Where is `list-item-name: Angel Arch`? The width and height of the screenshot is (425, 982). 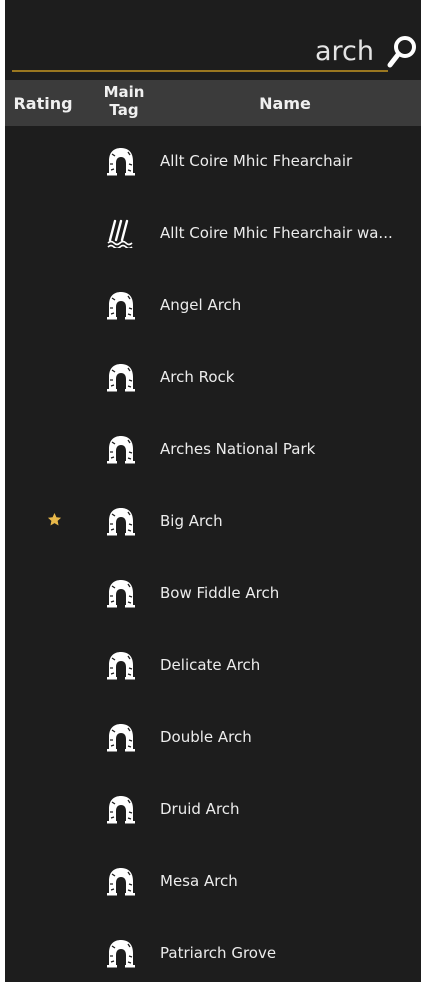
list-item-name: Angel Arch is located at coordinates (201, 305).